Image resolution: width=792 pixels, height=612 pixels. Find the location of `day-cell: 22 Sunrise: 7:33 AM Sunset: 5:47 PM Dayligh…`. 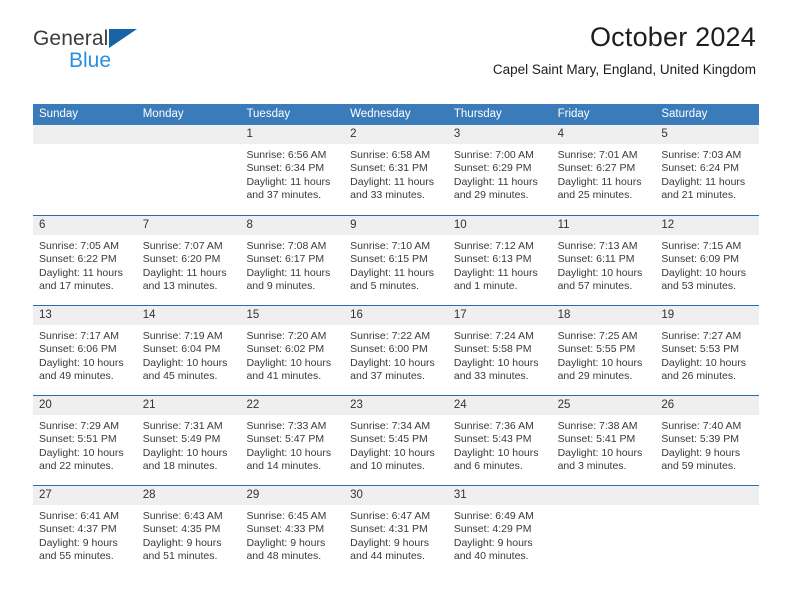

day-cell: 22 Sunrise: 7:33 AM Sunset: 5:47 PM Dayligh… is located at coordinates (292, 440).